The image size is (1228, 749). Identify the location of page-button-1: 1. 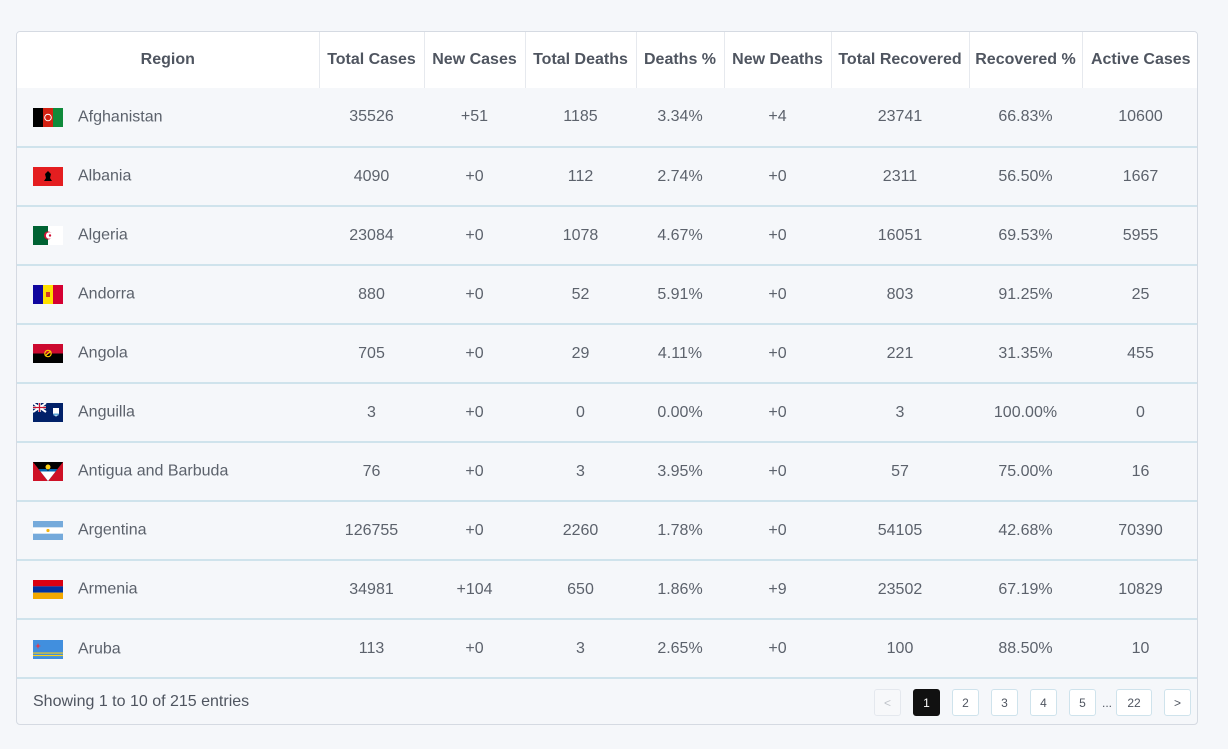
(926, 702).